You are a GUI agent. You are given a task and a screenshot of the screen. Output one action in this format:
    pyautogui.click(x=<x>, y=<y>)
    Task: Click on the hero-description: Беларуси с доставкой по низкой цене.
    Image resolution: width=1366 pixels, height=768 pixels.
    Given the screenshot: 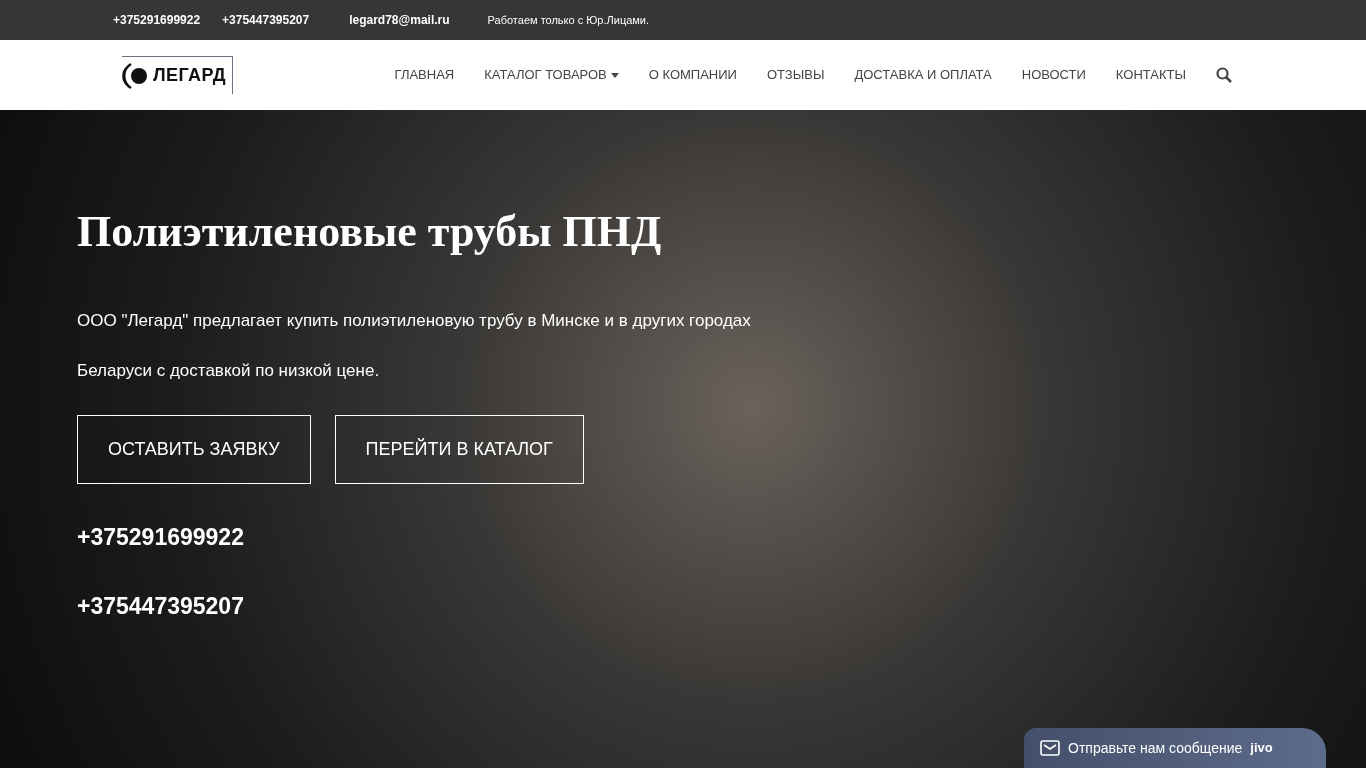 What is the action you would take?
    pyautogui.click(x=229, y=370)
    